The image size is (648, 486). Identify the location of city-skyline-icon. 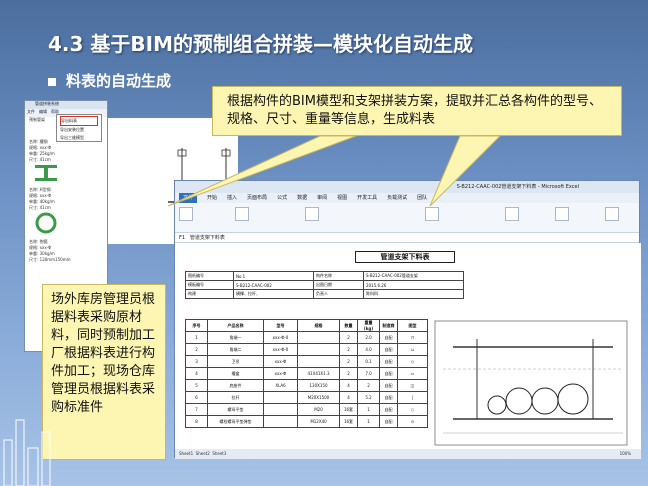
(27, 452).